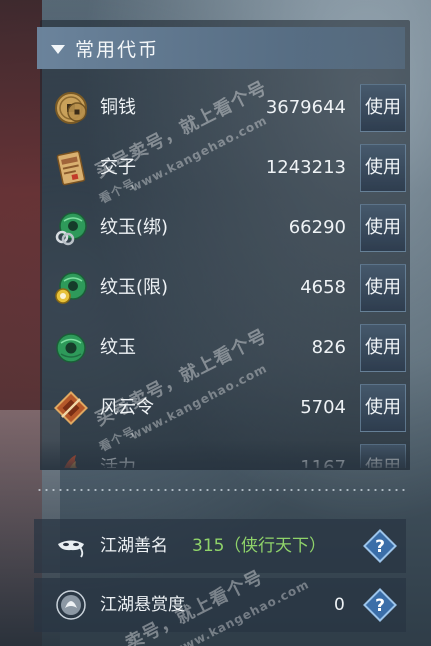 The height and width of the screenshot is (646, 431). Describe the element at coordinates (225, 228) in the screenshot. I see `list-item: 纹玉(绑) 66290 使用` at that location.